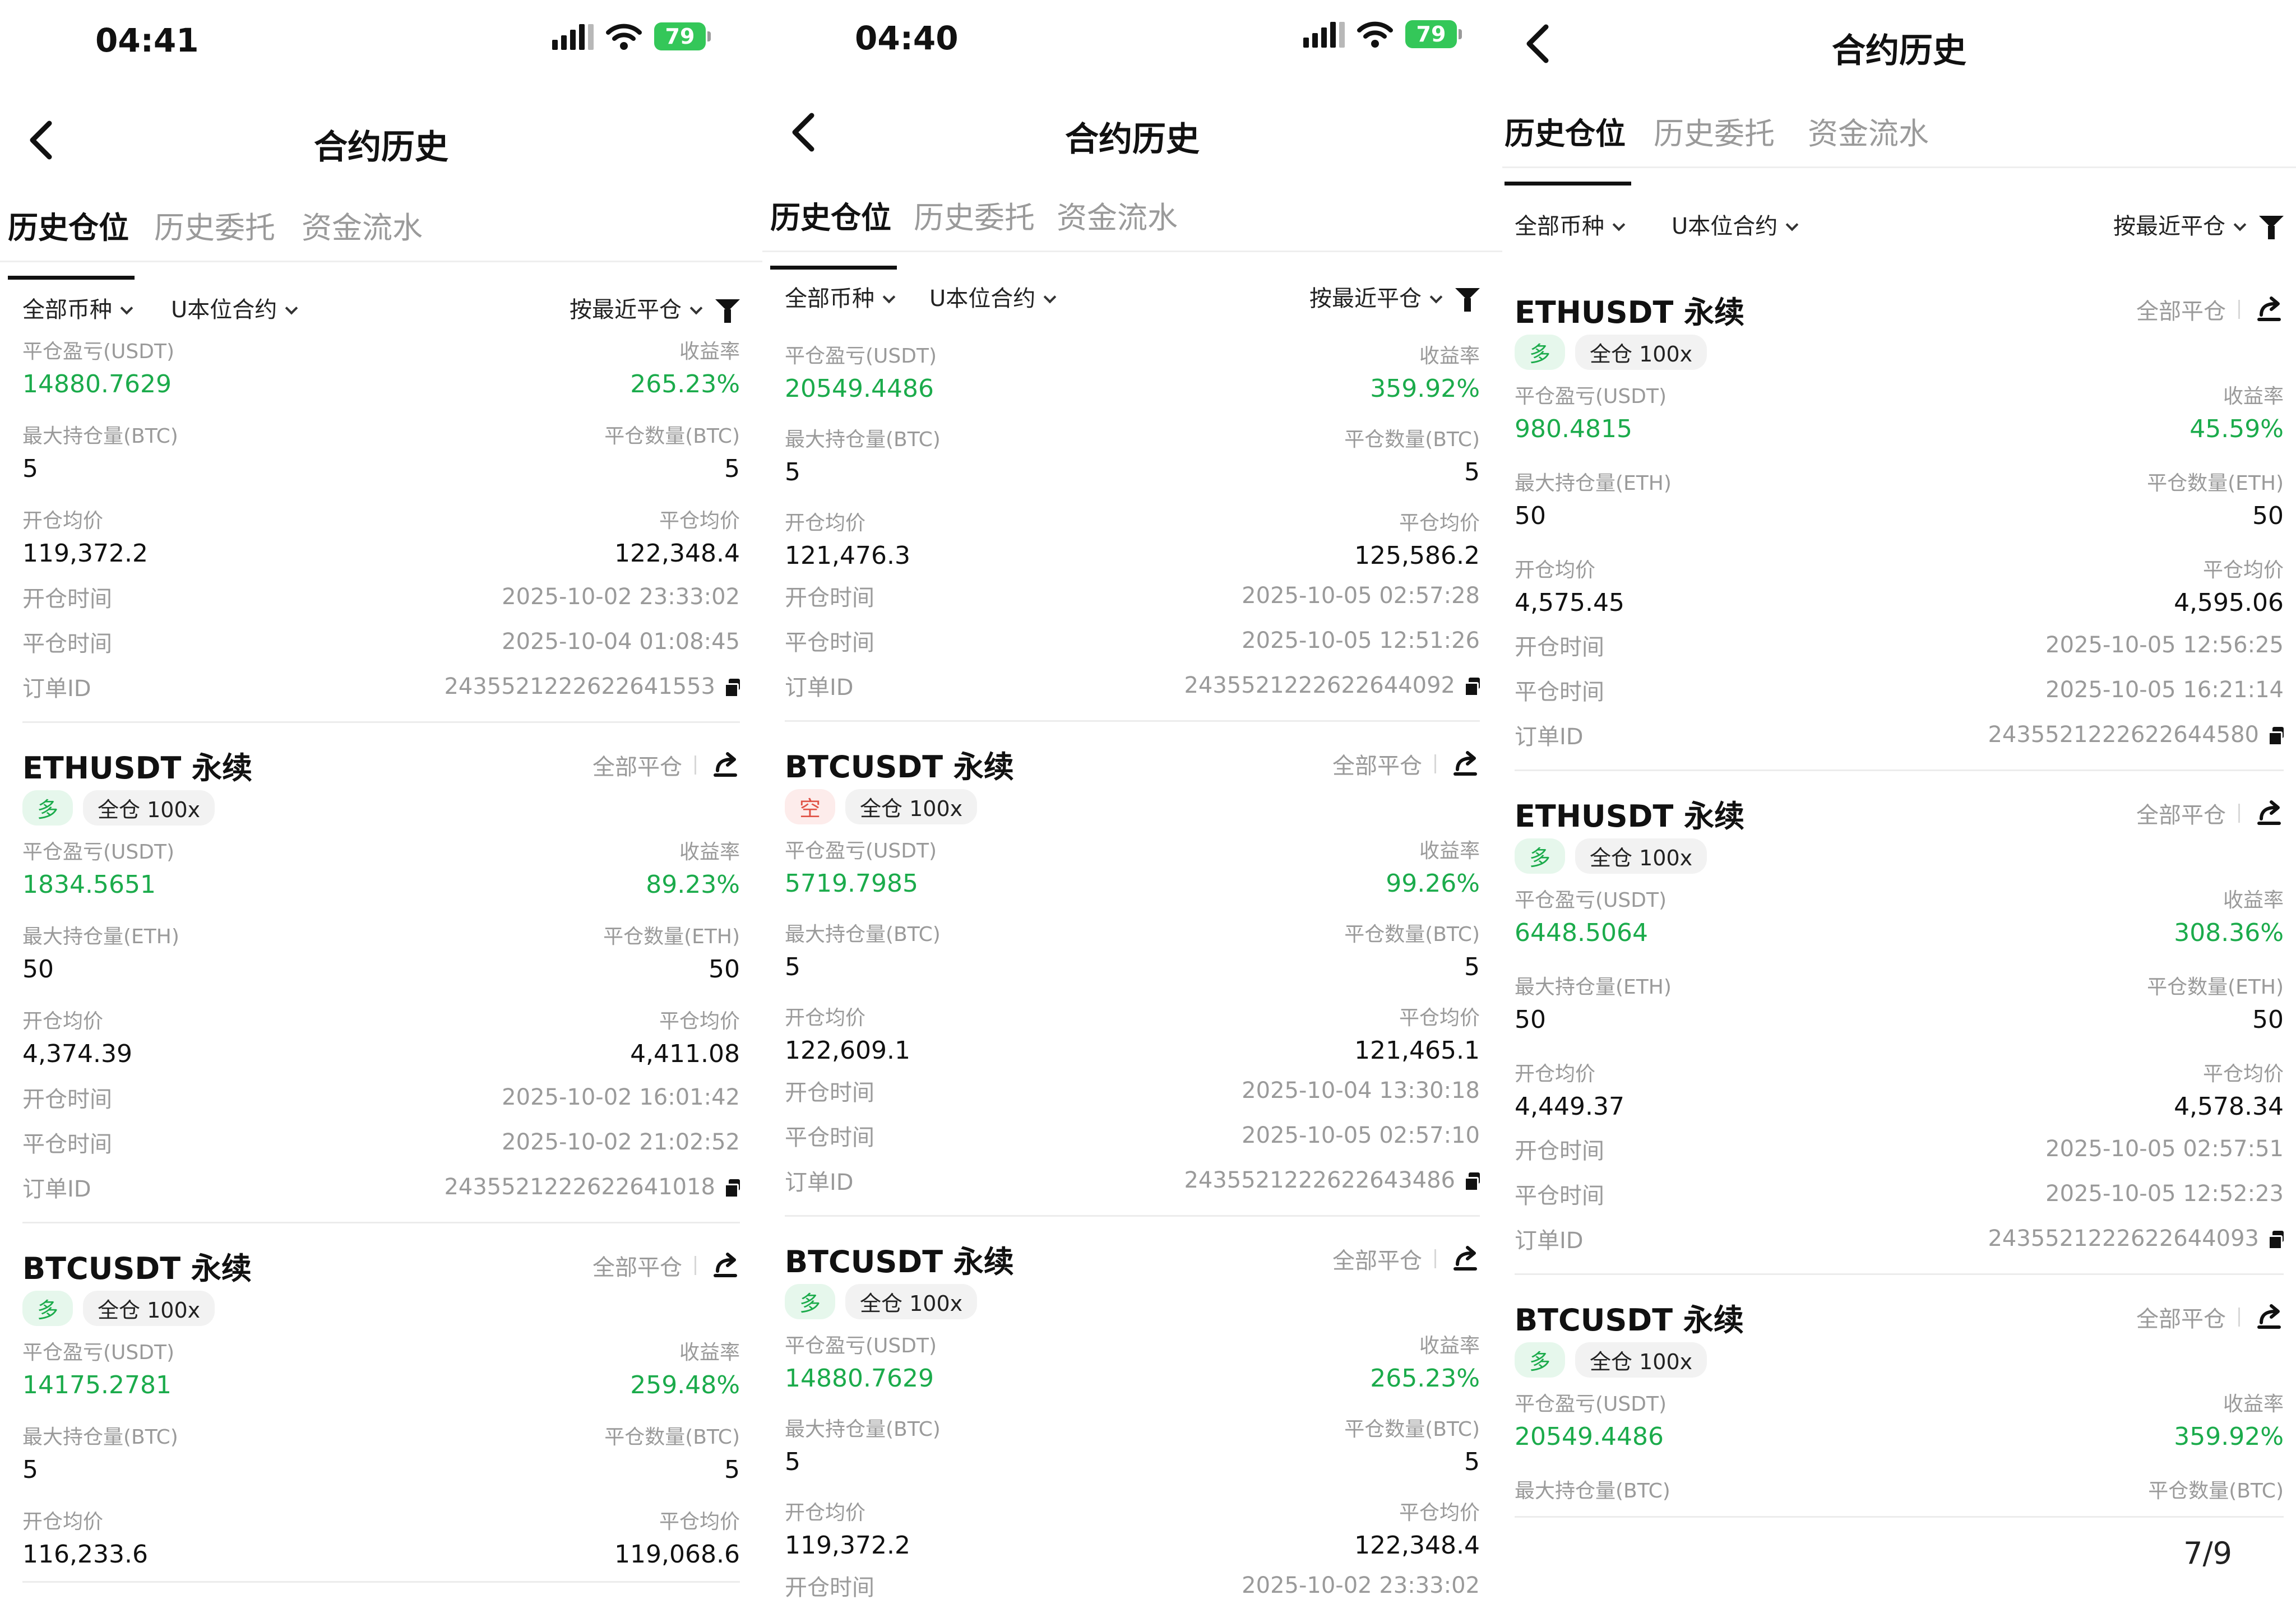 This screenshot has height=1618, width=2296. I want to click on close-qty-value: 50, so click(724, 969).